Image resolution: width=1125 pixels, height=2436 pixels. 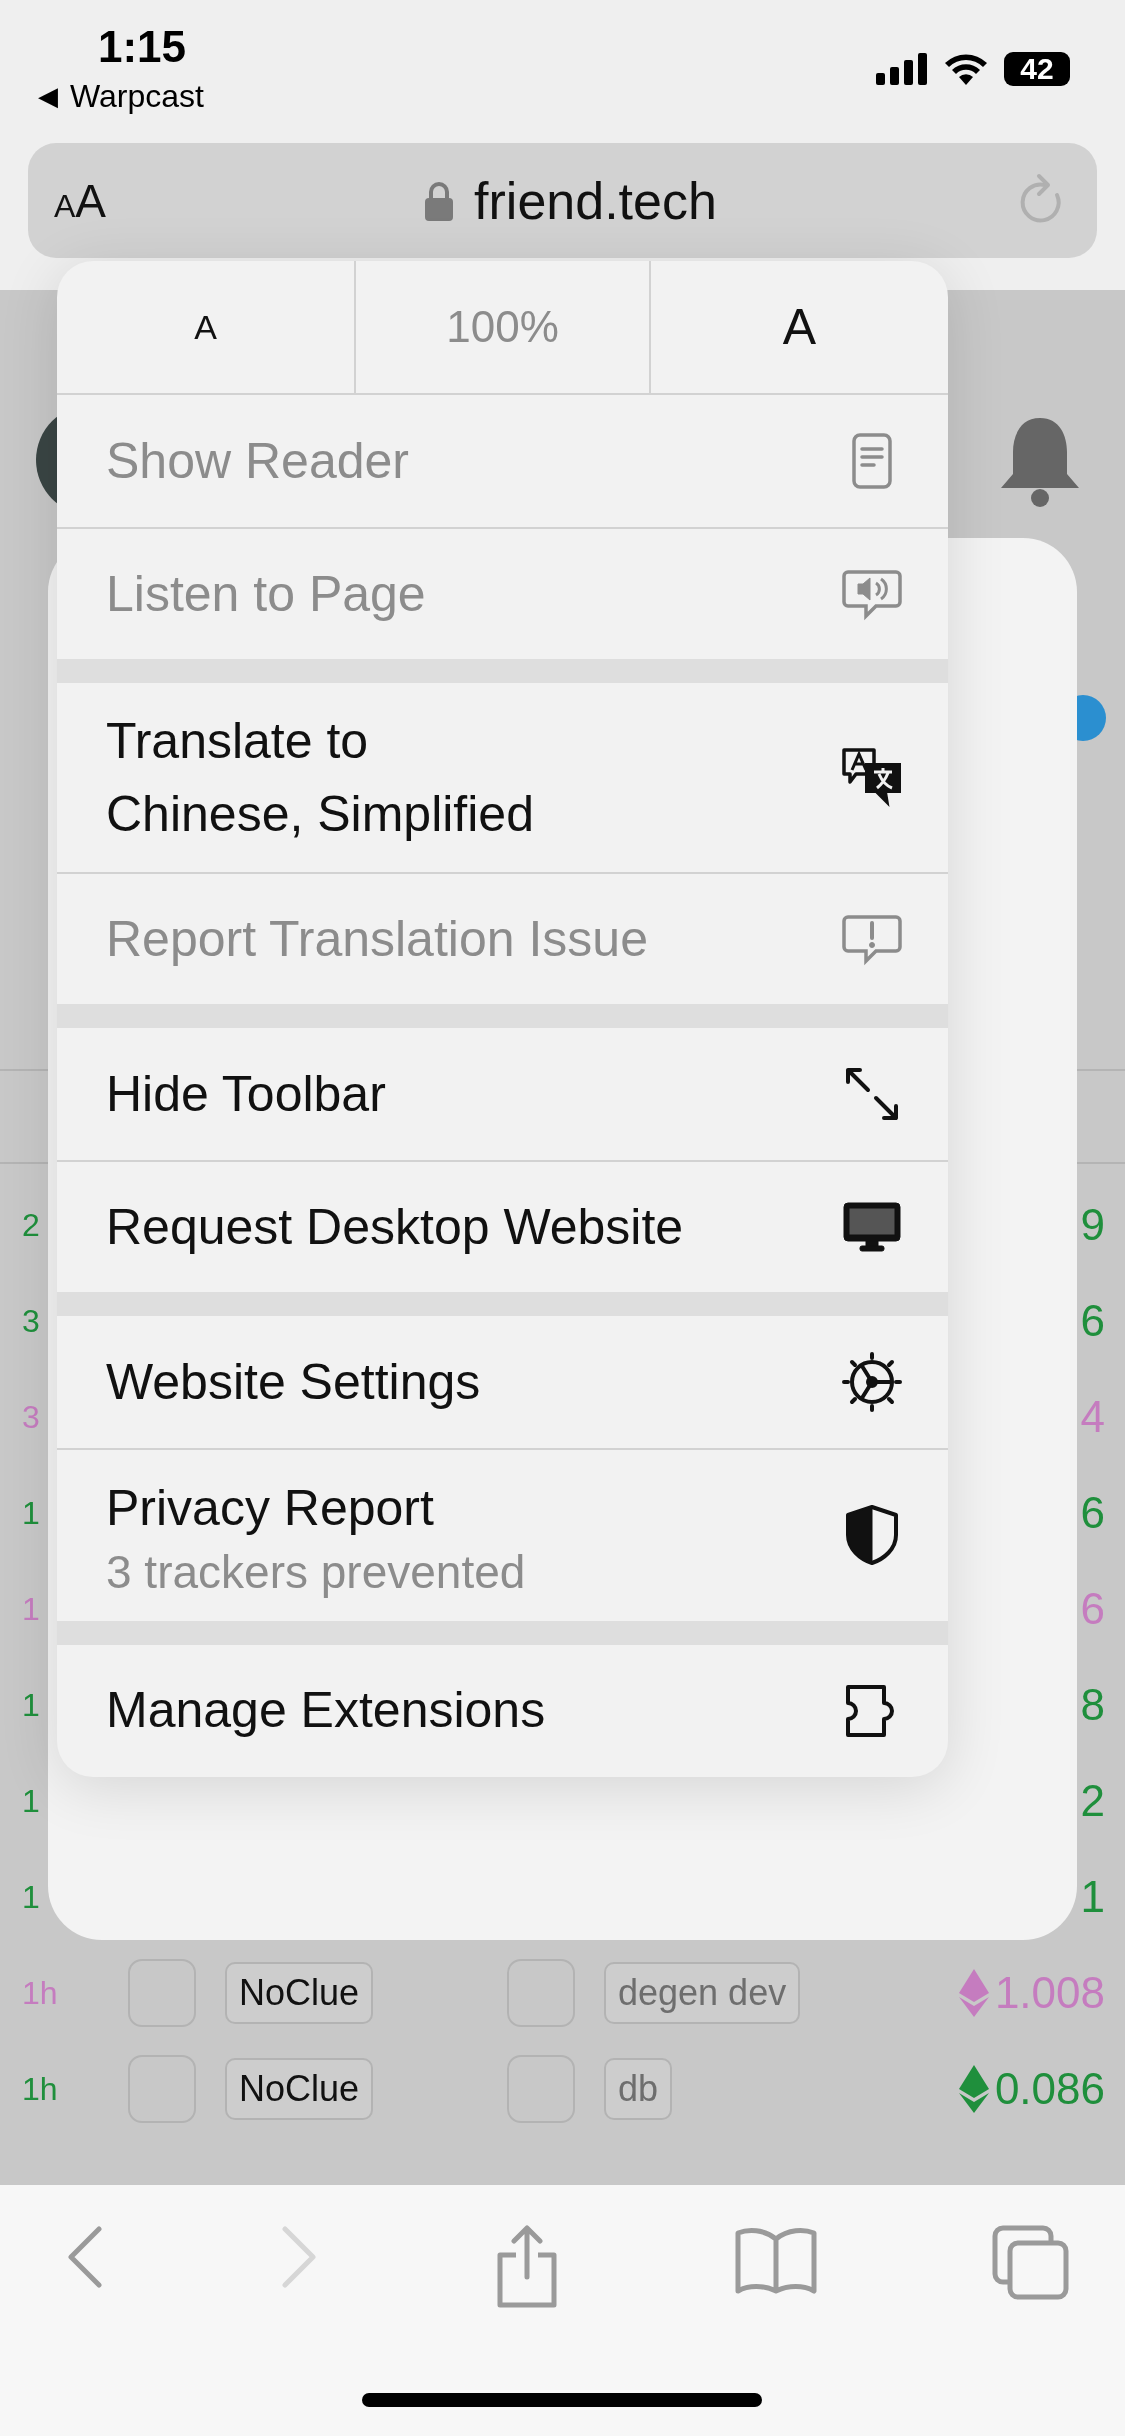 What do you see at coordinates (1092, 1225) in the screenshot?
I see `trade-price: 9` at bounding box center [1092, 1225].